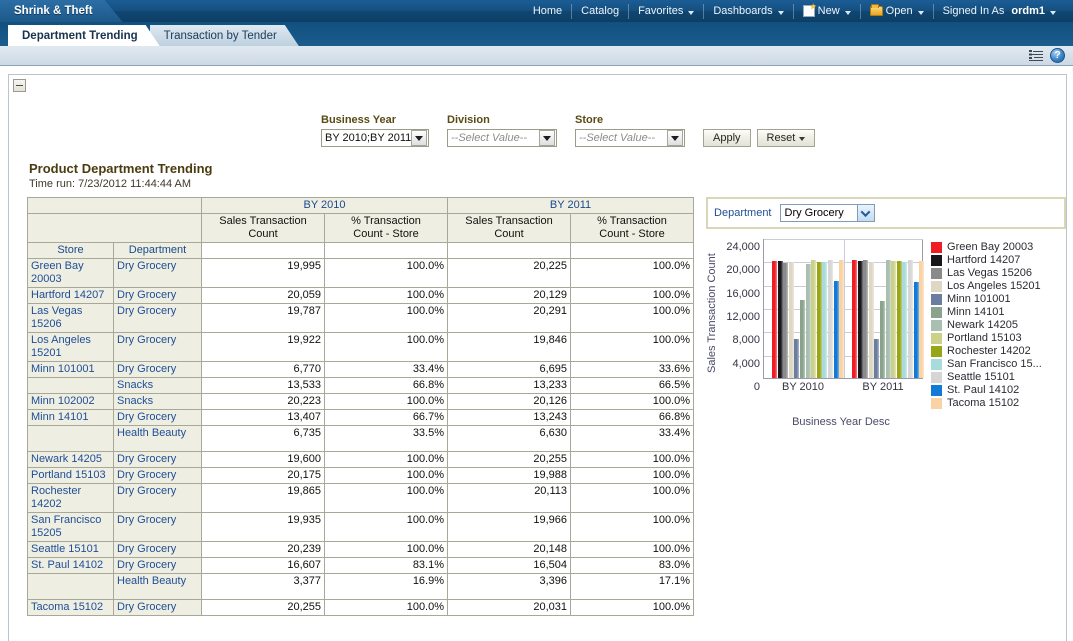  Describe the element at coordinates (986, 247) in the screenshot. I see `legend-item: Green Bay 20003` at that location.